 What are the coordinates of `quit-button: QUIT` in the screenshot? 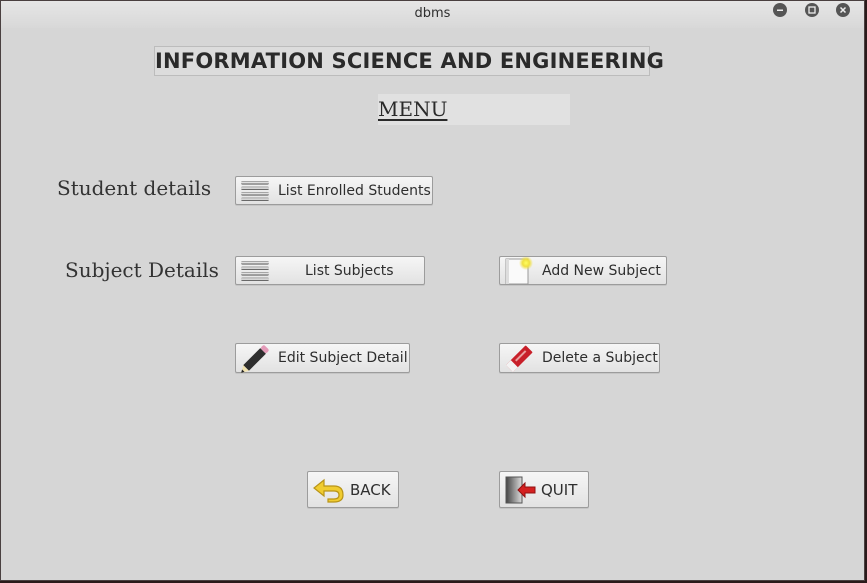 It's located at (544, 489).